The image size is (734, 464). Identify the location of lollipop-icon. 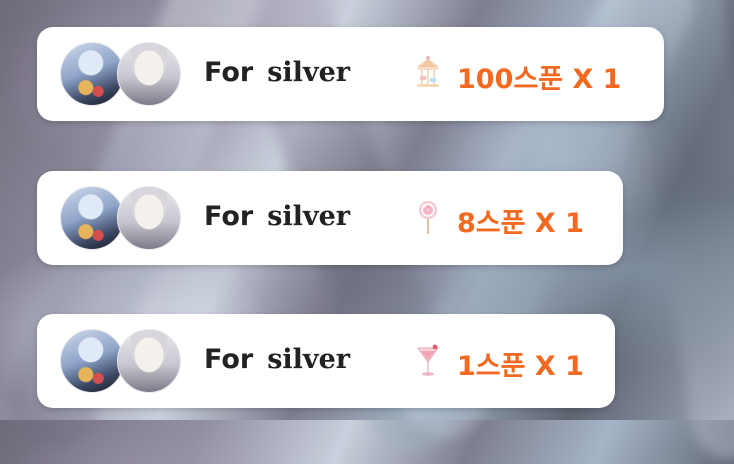
(428, 217).